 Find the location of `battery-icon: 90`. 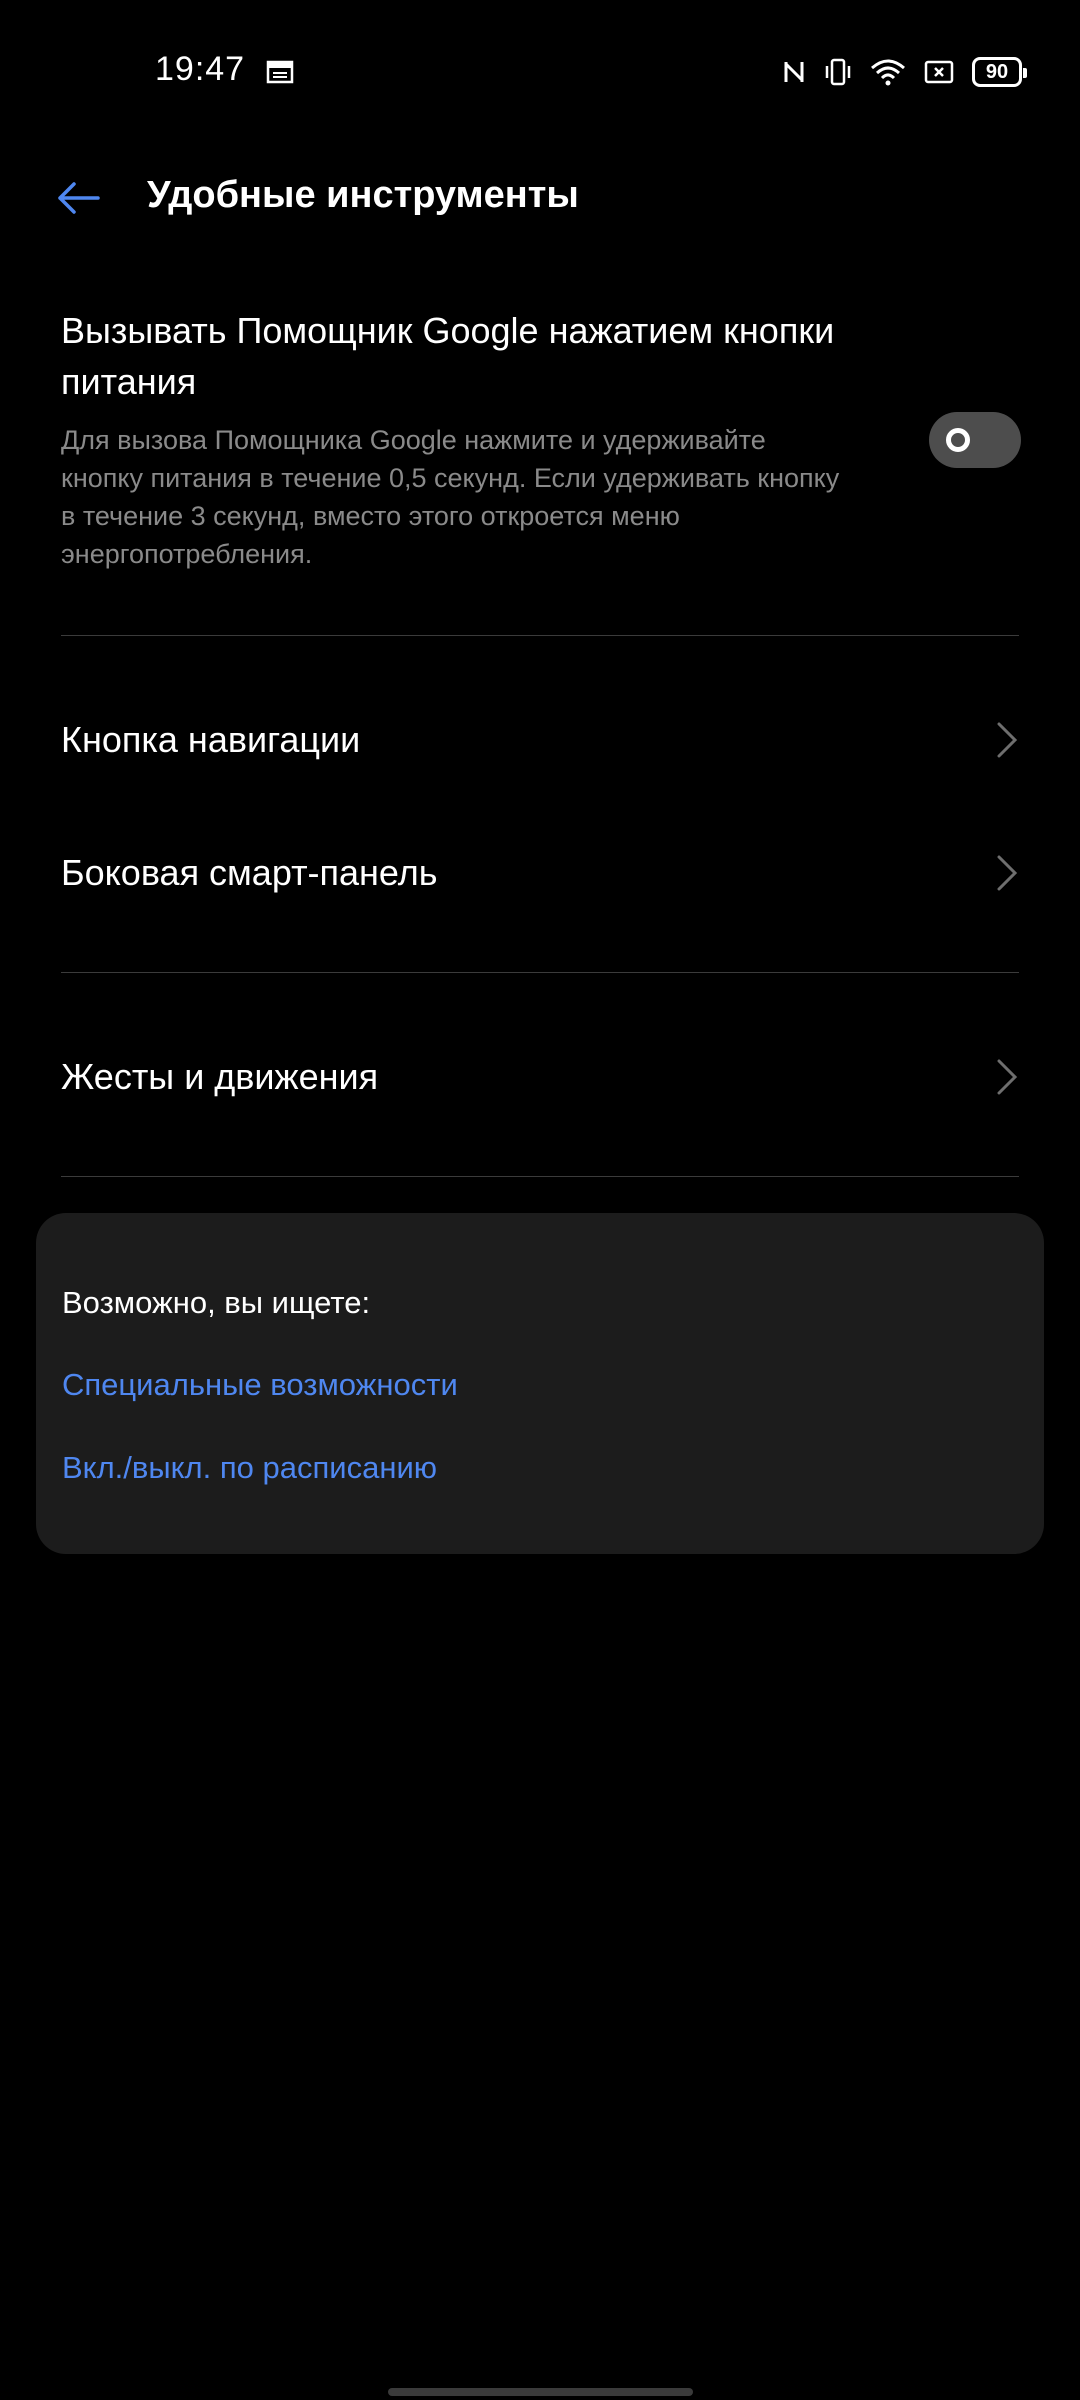

battery-icon: 90 is located at coordinates (999, 72).